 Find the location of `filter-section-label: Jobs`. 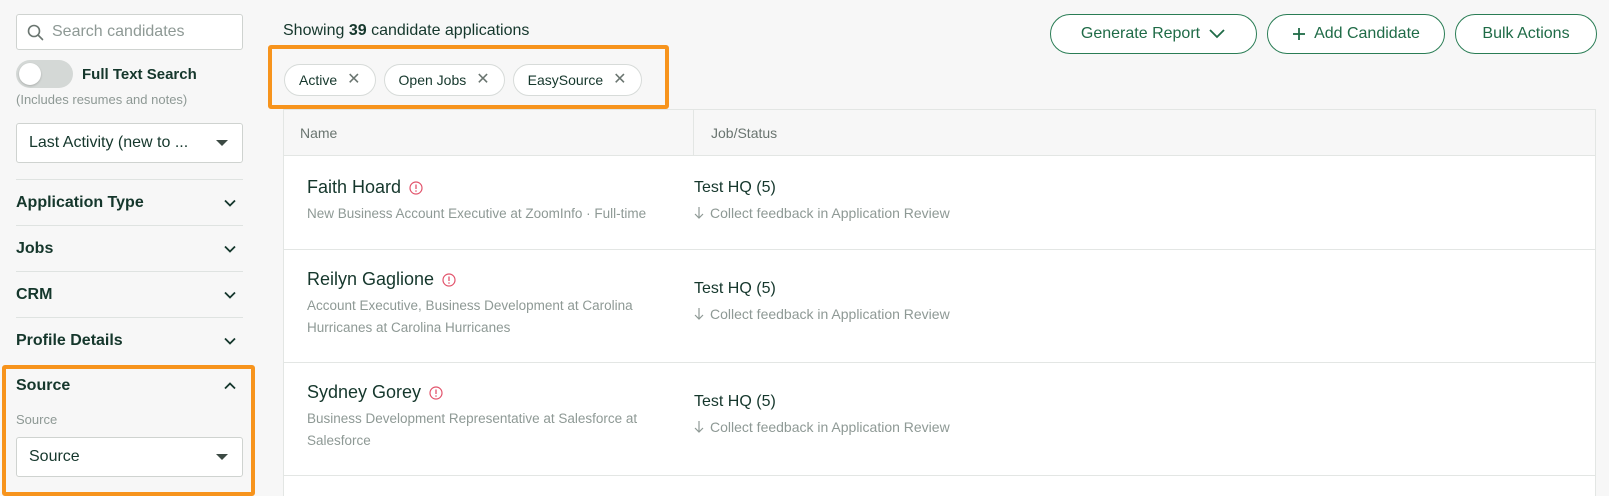

filter-section-label: Jobs is located at coordinates (35, 248).